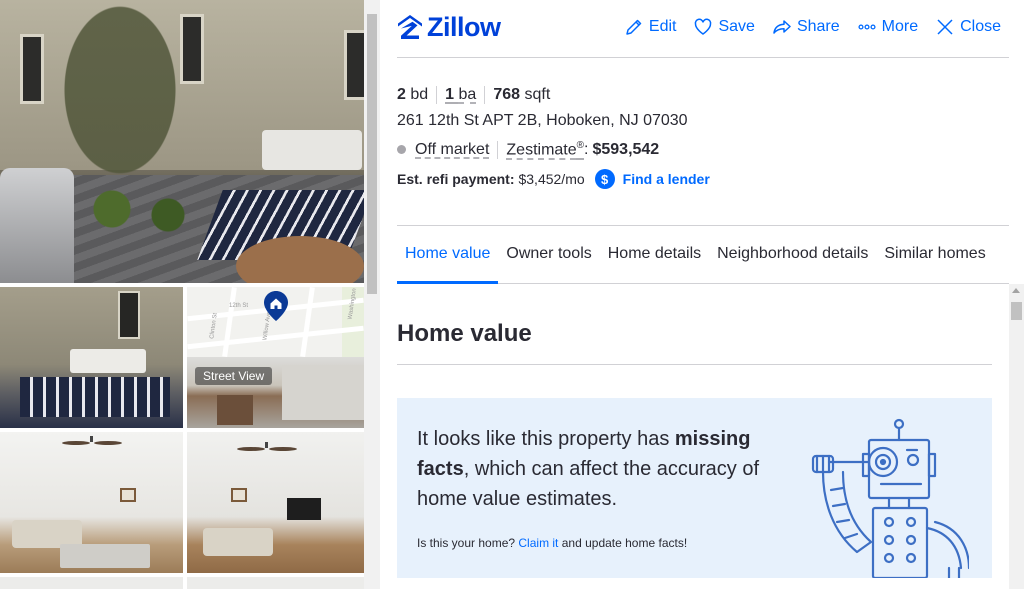  Describe the element at coordinates (792, 255) in the screenshot. I see `tab-neighborhood-details: Neighborhood details` at that location.